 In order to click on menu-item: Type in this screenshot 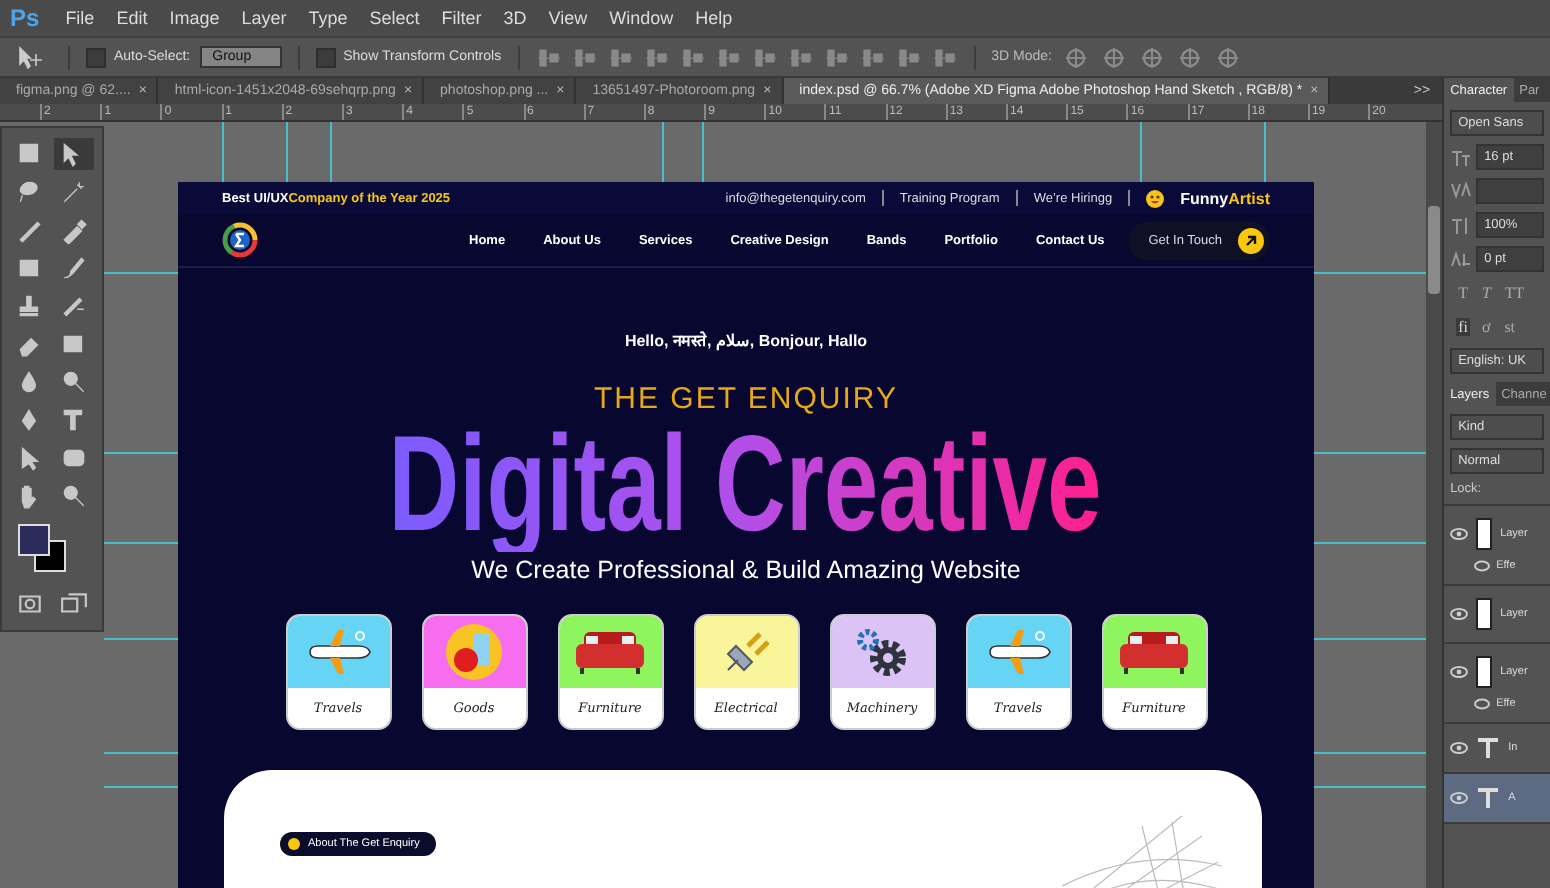, I will do `click(328, 18)`.